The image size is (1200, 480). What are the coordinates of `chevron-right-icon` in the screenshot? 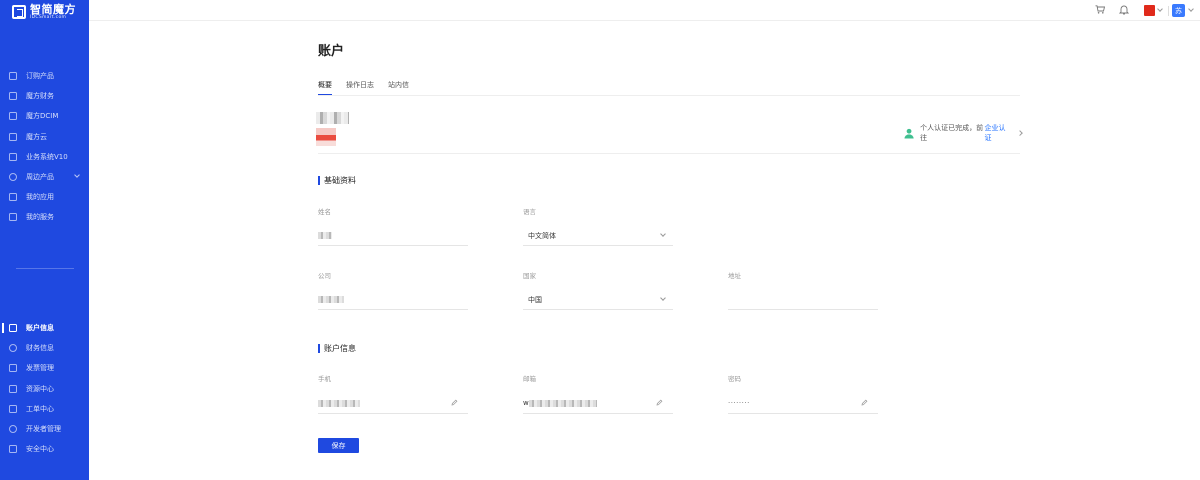 It's located at (1020, 133).